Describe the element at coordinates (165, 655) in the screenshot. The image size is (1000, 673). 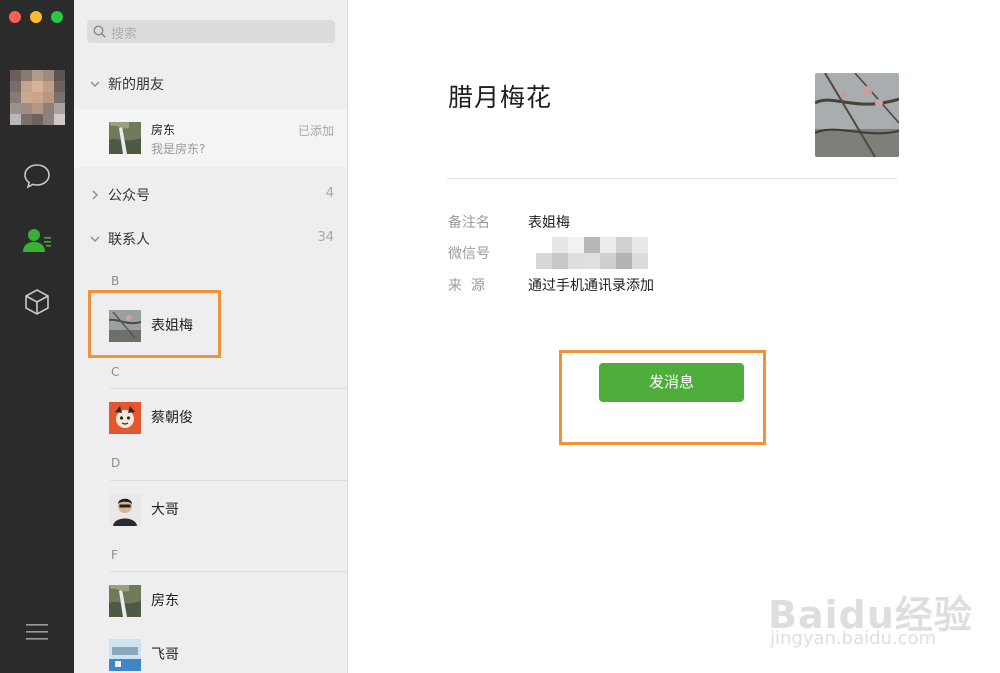
I see `contact-name: 飞哥` at that location.